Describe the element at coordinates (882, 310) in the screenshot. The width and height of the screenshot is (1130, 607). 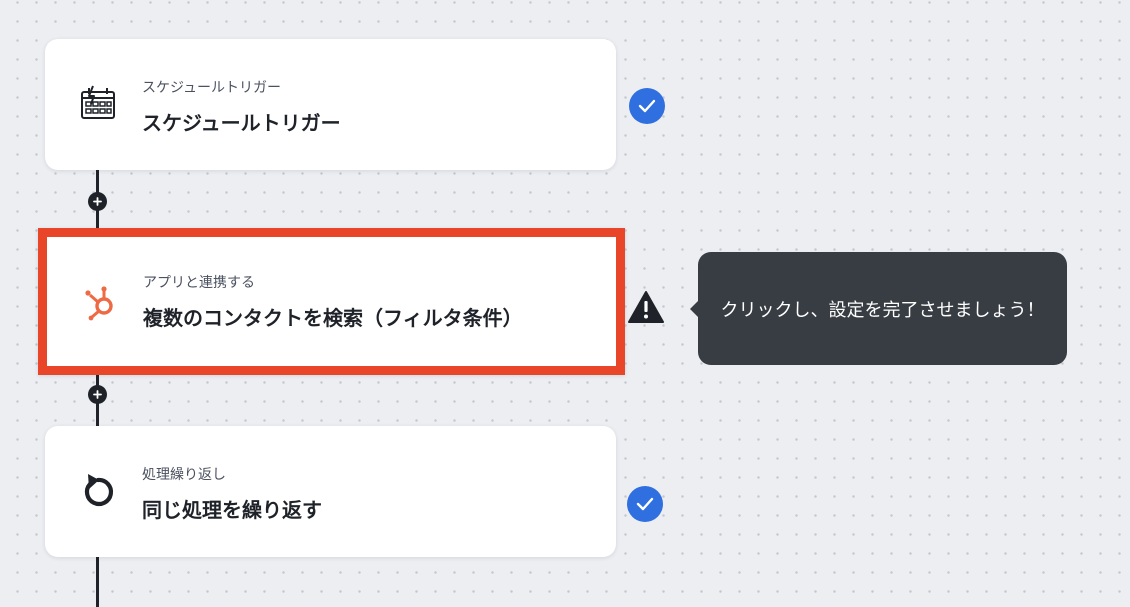
I see `tooltip-text: クリックし、設定を完了させましょう！` at that location.